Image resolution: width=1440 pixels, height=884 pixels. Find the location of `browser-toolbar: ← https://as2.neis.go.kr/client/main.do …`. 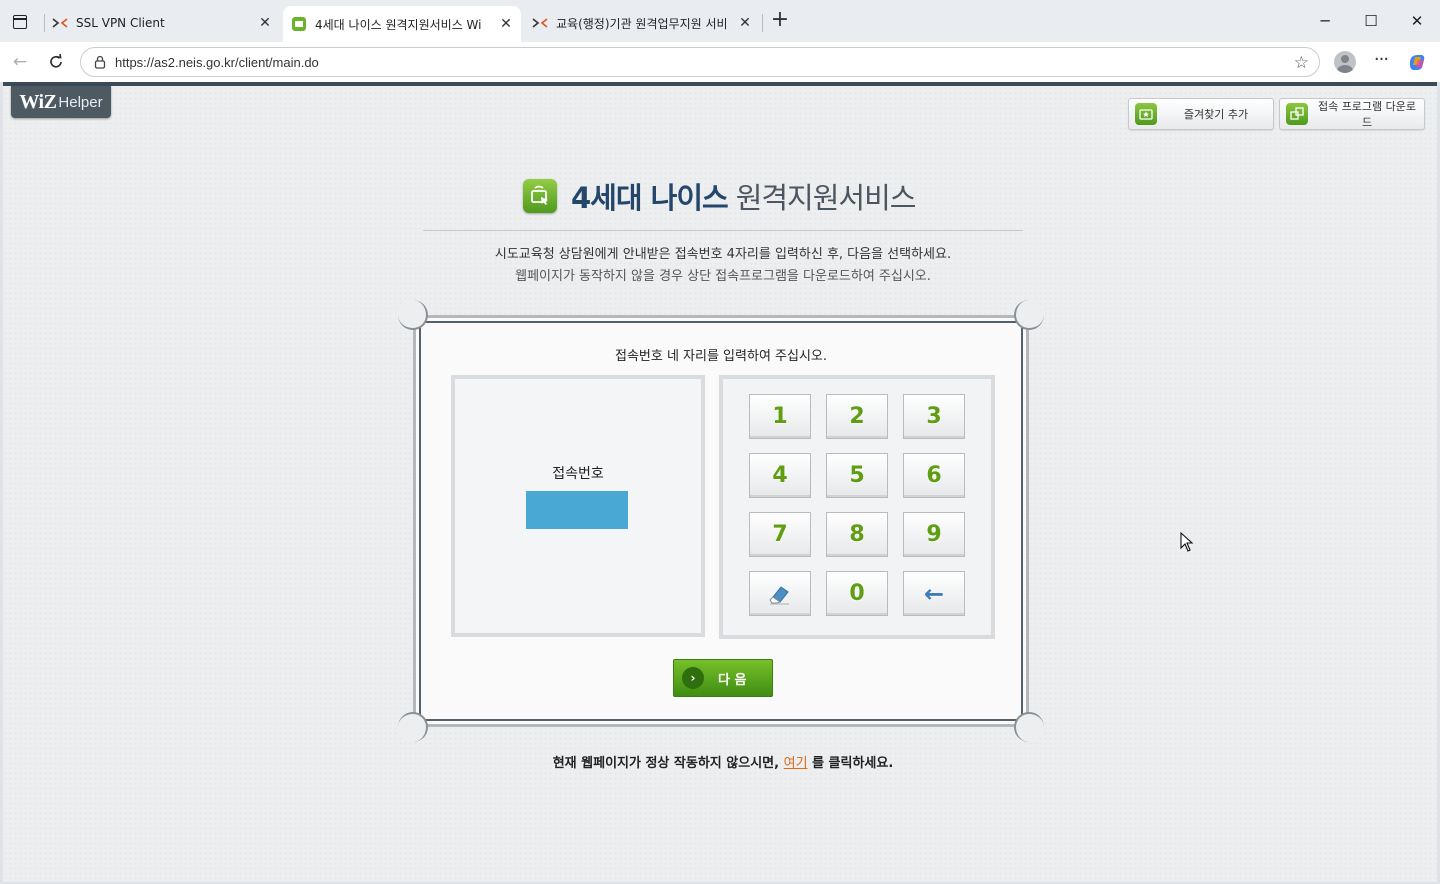

browser-toolbar: ← https://as2.neis.go.kr/client/main.do … is located at coordinates (720, 62).